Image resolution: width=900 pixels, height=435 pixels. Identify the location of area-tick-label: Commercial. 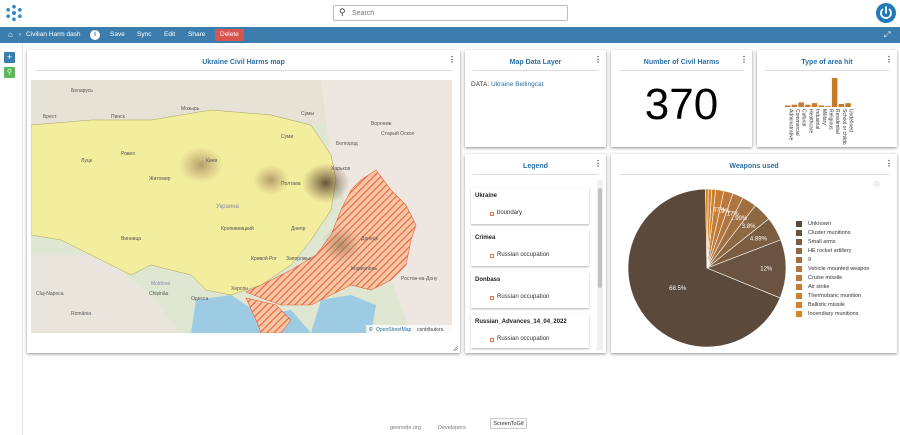
(797, 122).